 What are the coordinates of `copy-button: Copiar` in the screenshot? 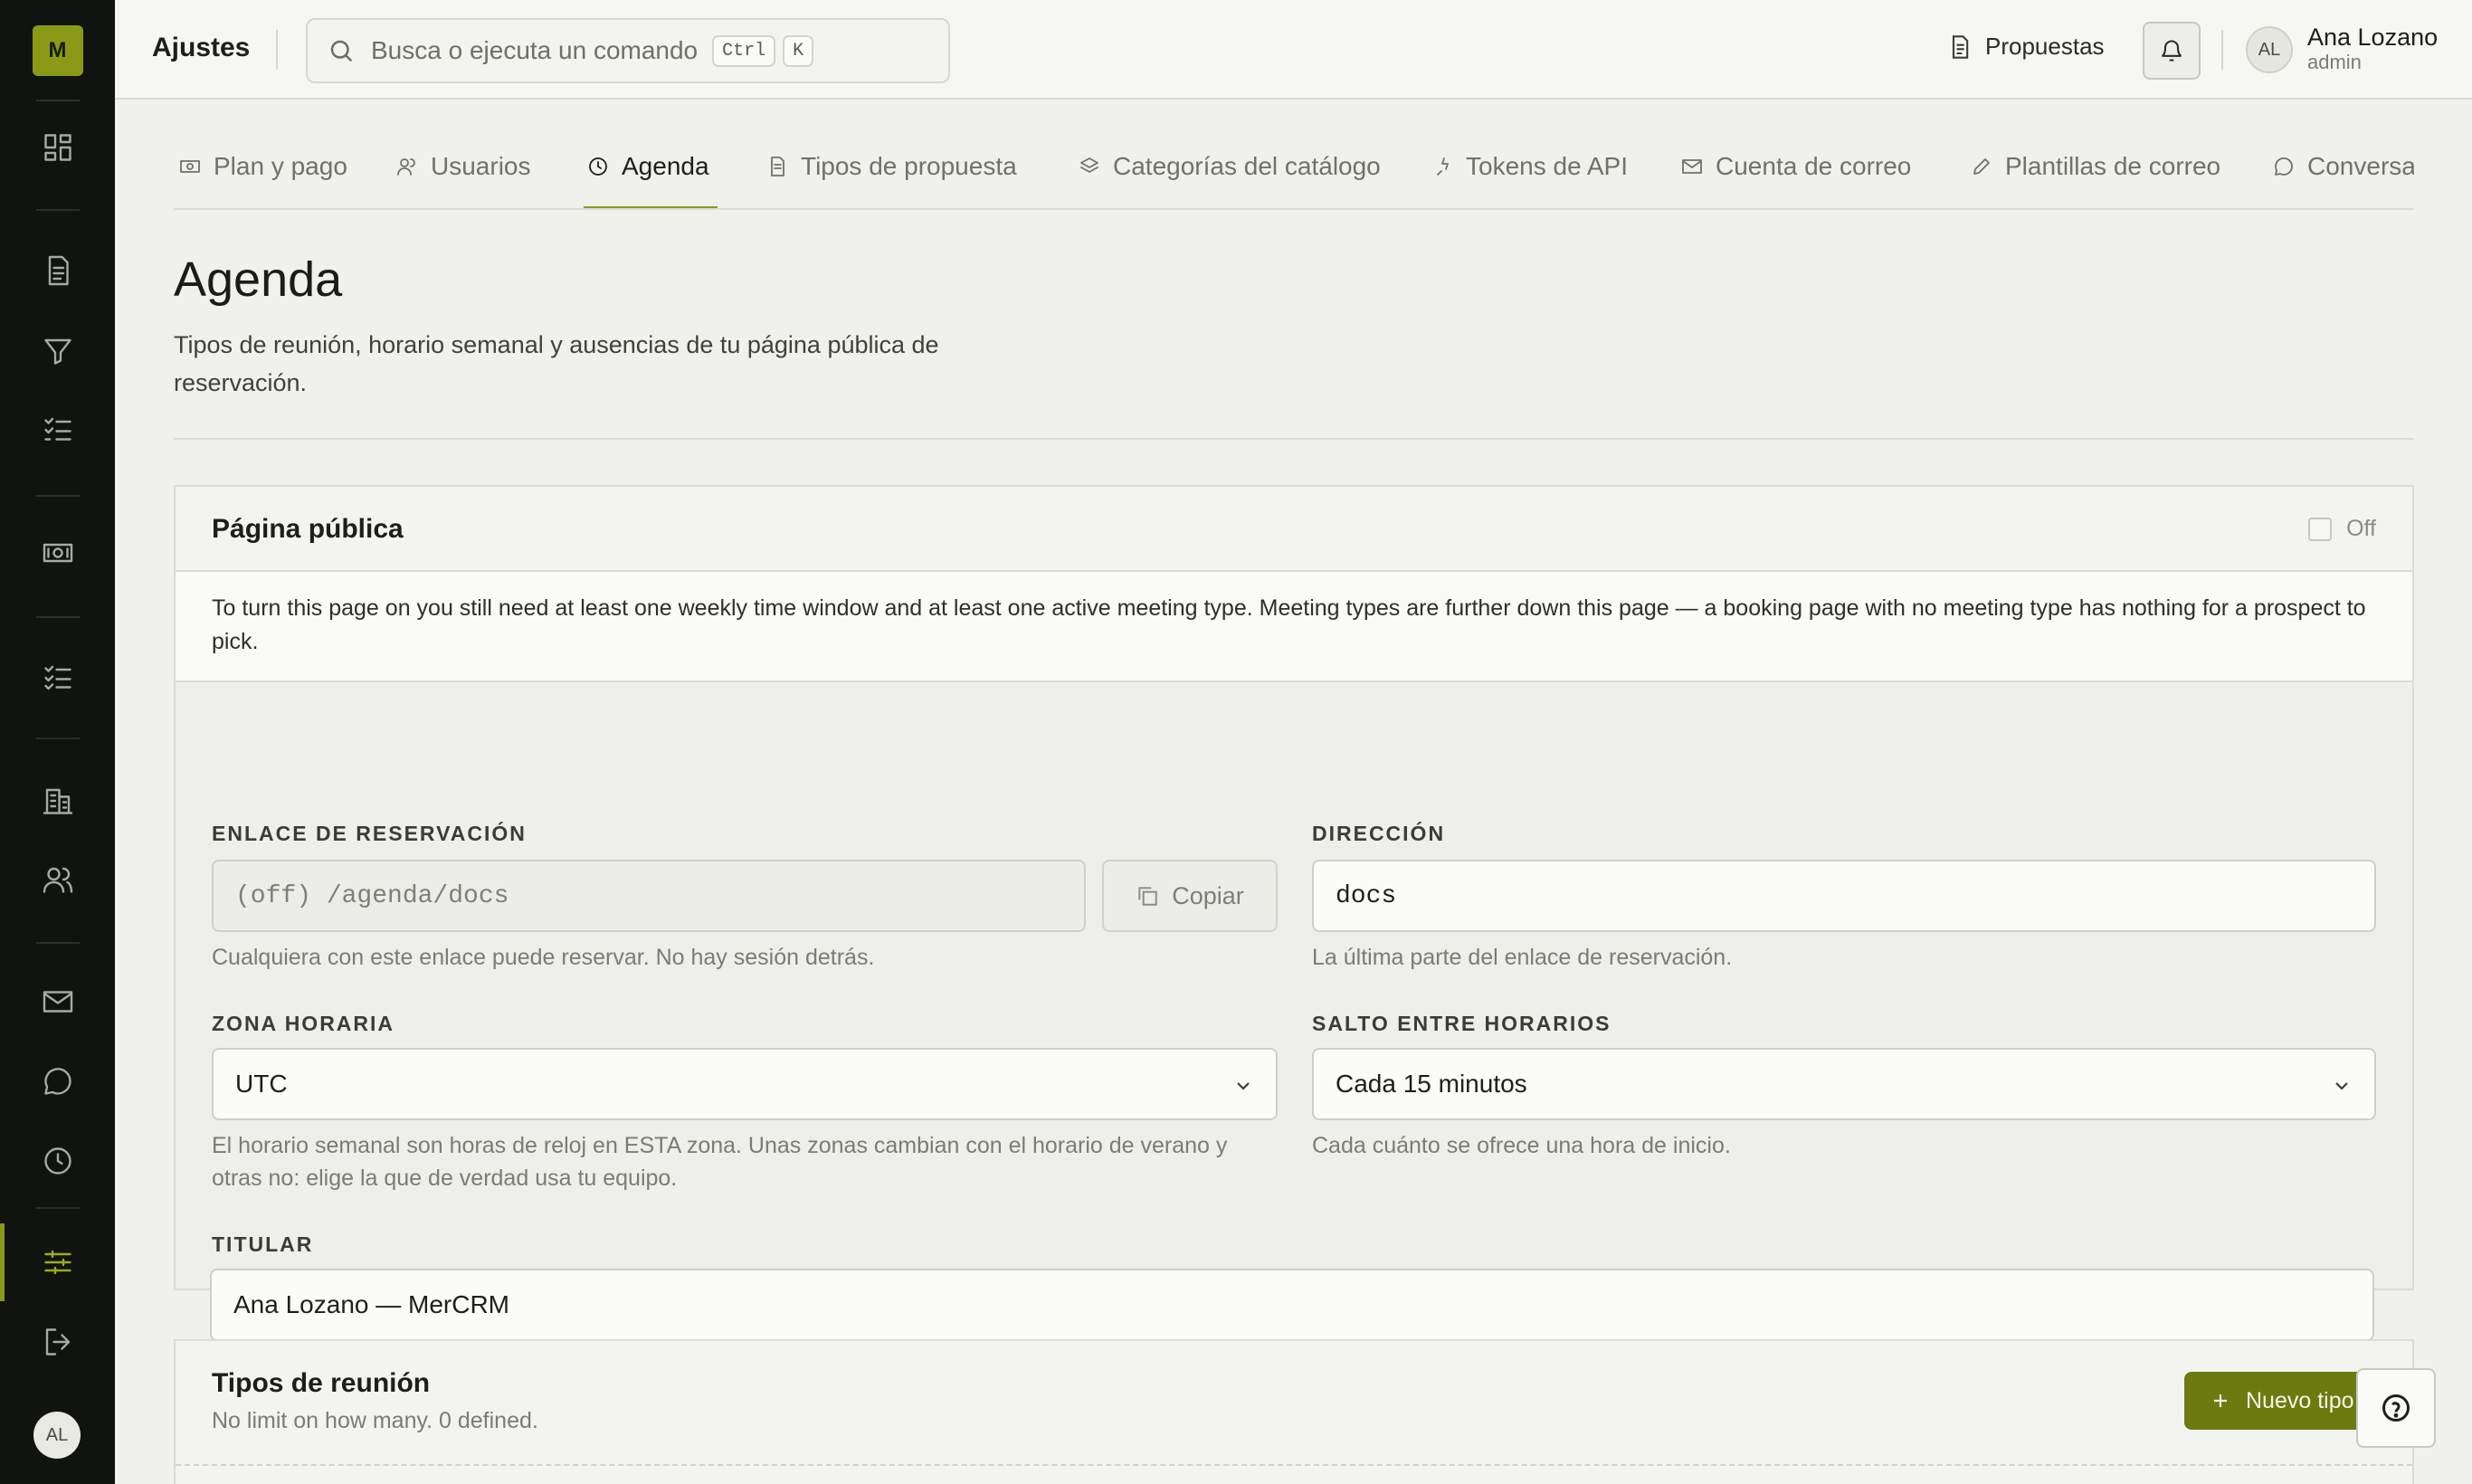 It's located at (1190, 896).